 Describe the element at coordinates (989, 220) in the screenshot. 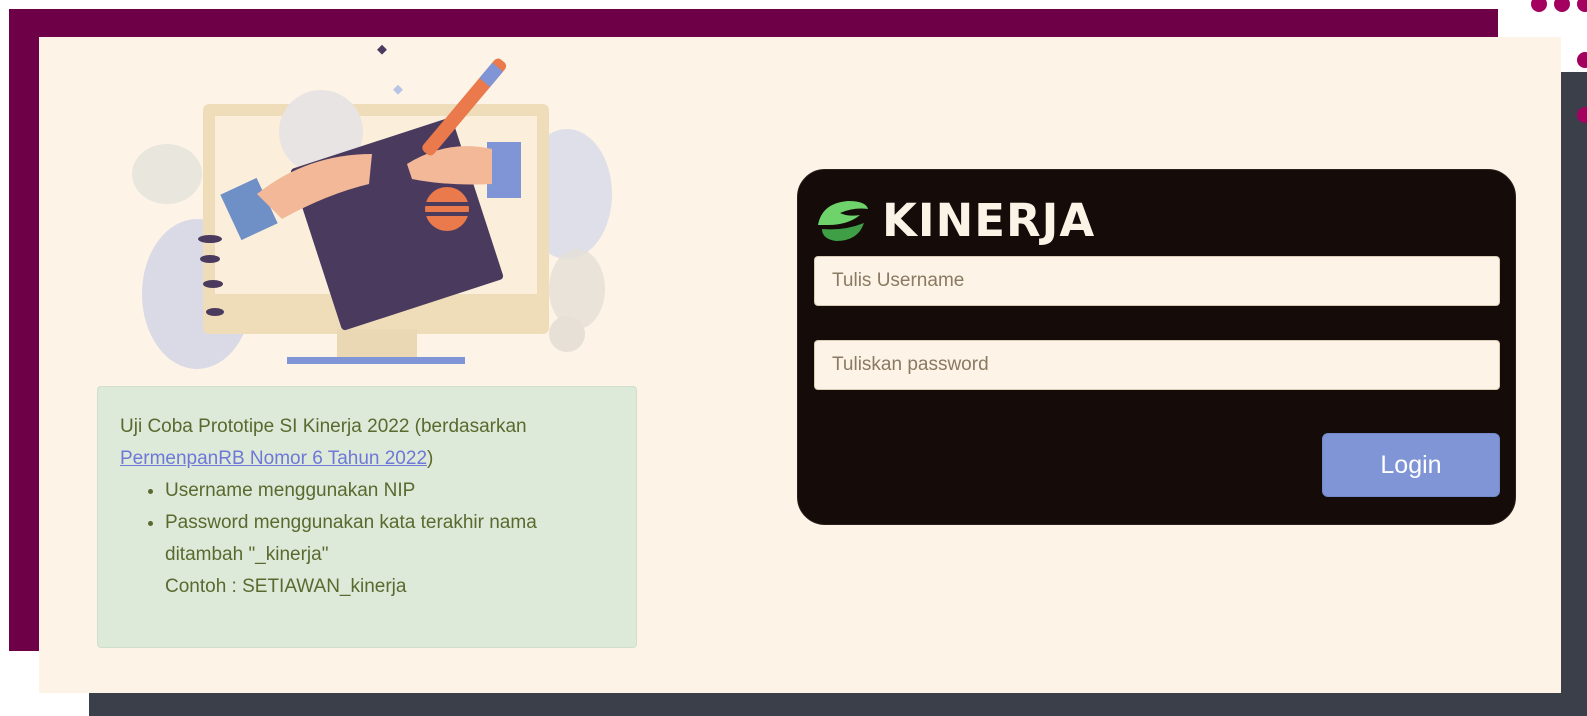

I see `app-logo-text: KINERJA` at that location.